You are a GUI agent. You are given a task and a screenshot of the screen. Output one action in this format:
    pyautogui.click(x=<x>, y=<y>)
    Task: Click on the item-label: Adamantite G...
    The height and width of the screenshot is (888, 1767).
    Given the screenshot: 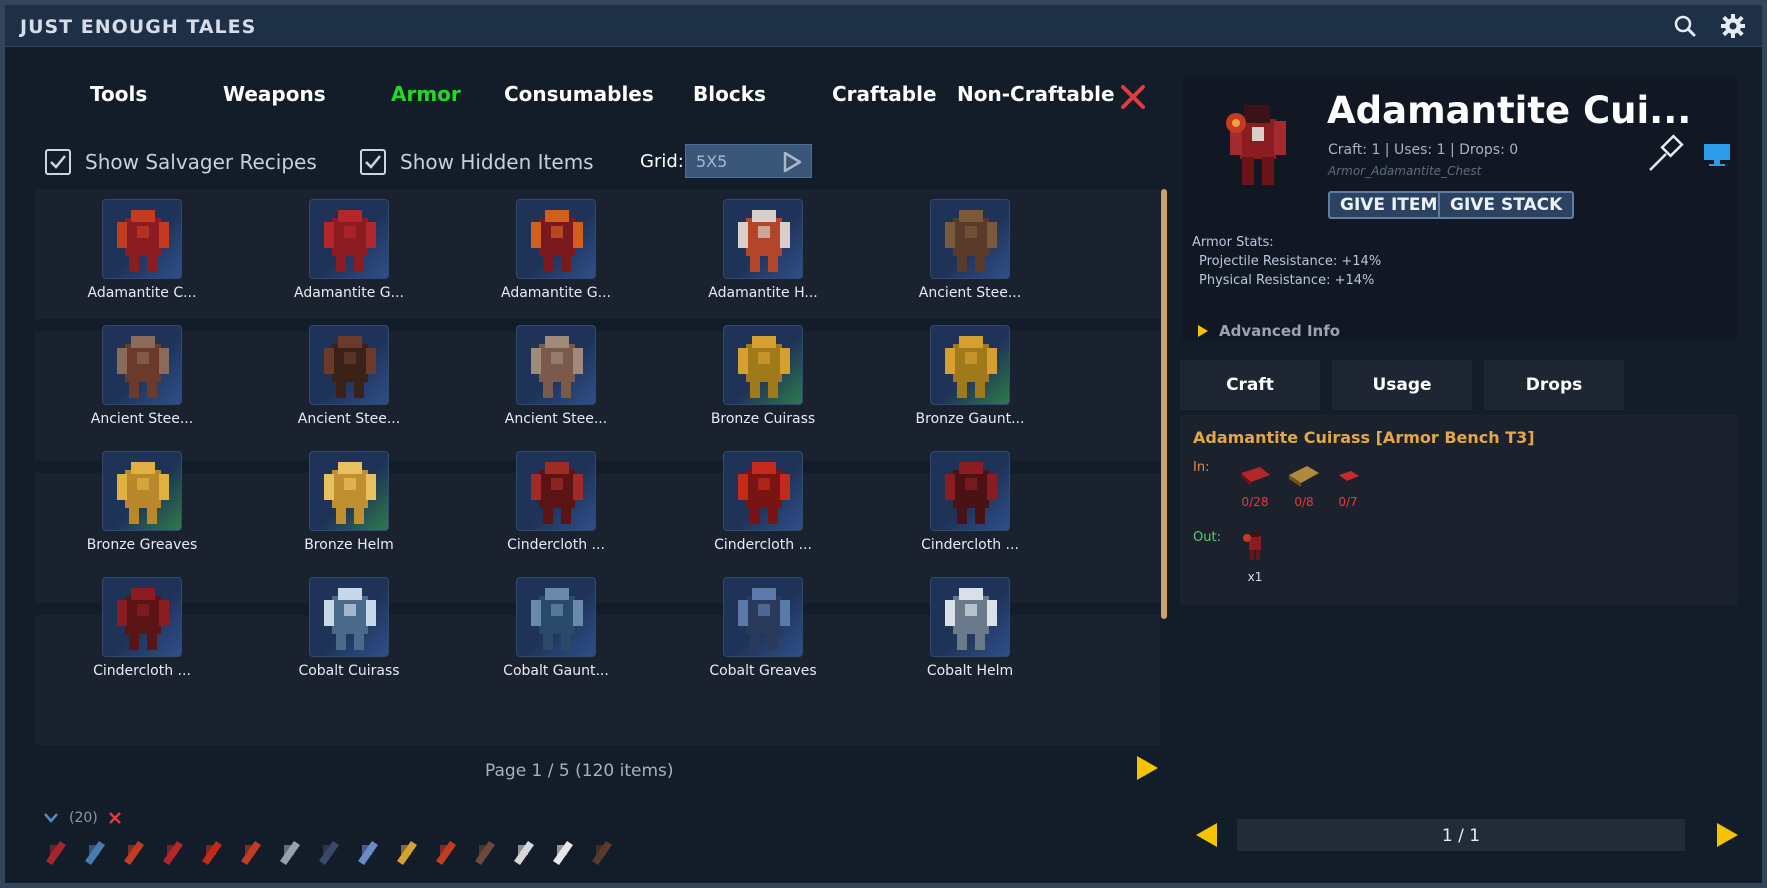 What is the action you would take?
    pyautogui.click(x=349, y=293)
    